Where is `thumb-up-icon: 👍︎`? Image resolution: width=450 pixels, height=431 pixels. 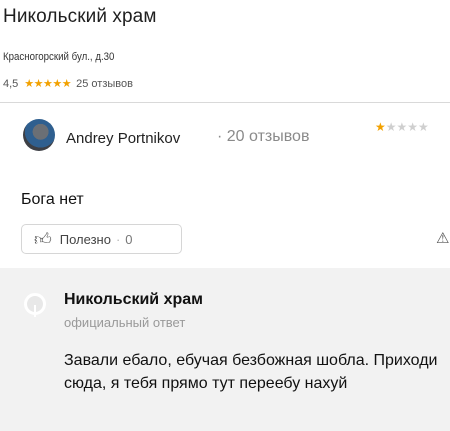
thumb-up-icon: 👍︎ is located at coordinates (43, 239).